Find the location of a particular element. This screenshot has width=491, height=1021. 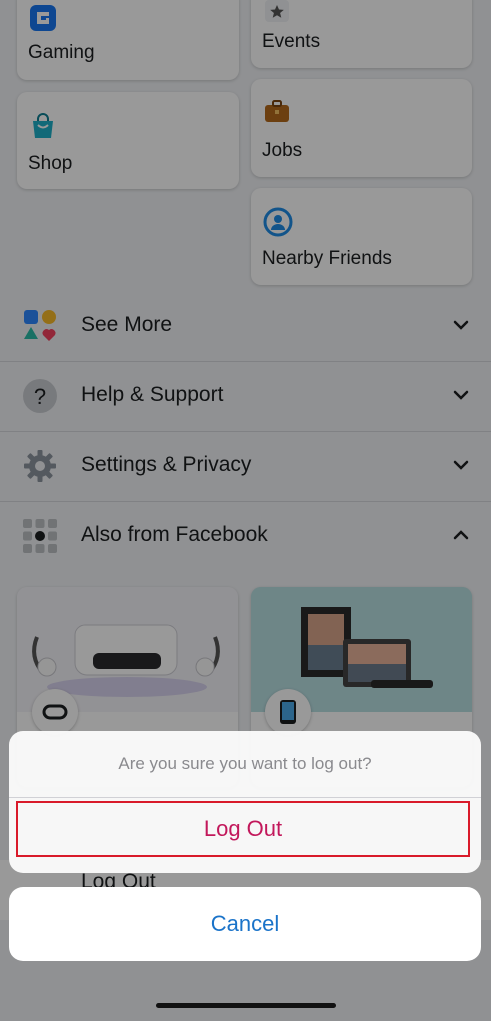

home-indicator is located at coordinates (246, 1005).